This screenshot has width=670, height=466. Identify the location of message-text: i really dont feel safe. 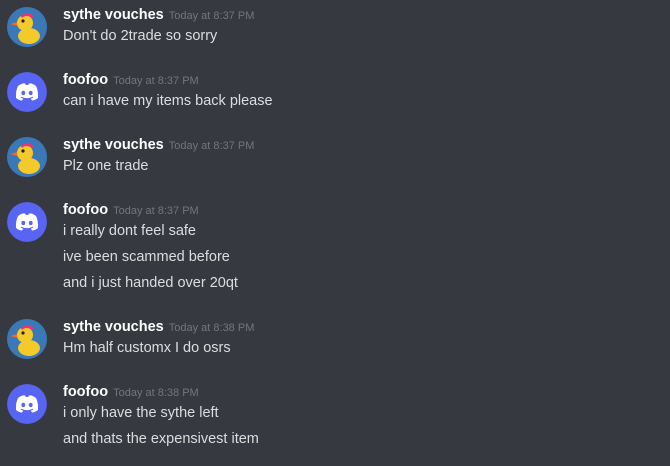
(129, 231).